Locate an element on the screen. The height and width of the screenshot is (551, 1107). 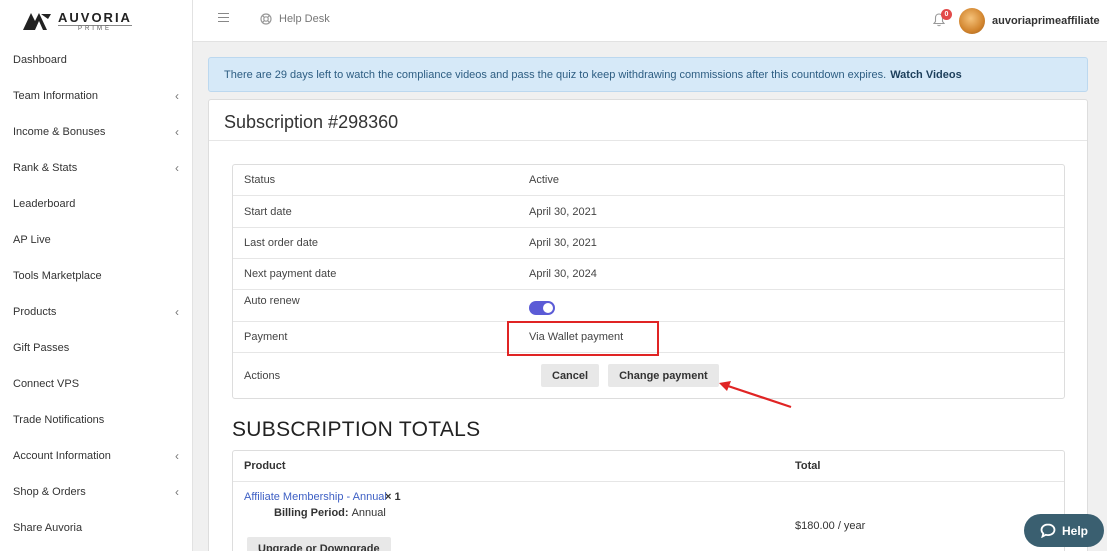
annotation-arrow-icon is located at coordinates (755, 395).